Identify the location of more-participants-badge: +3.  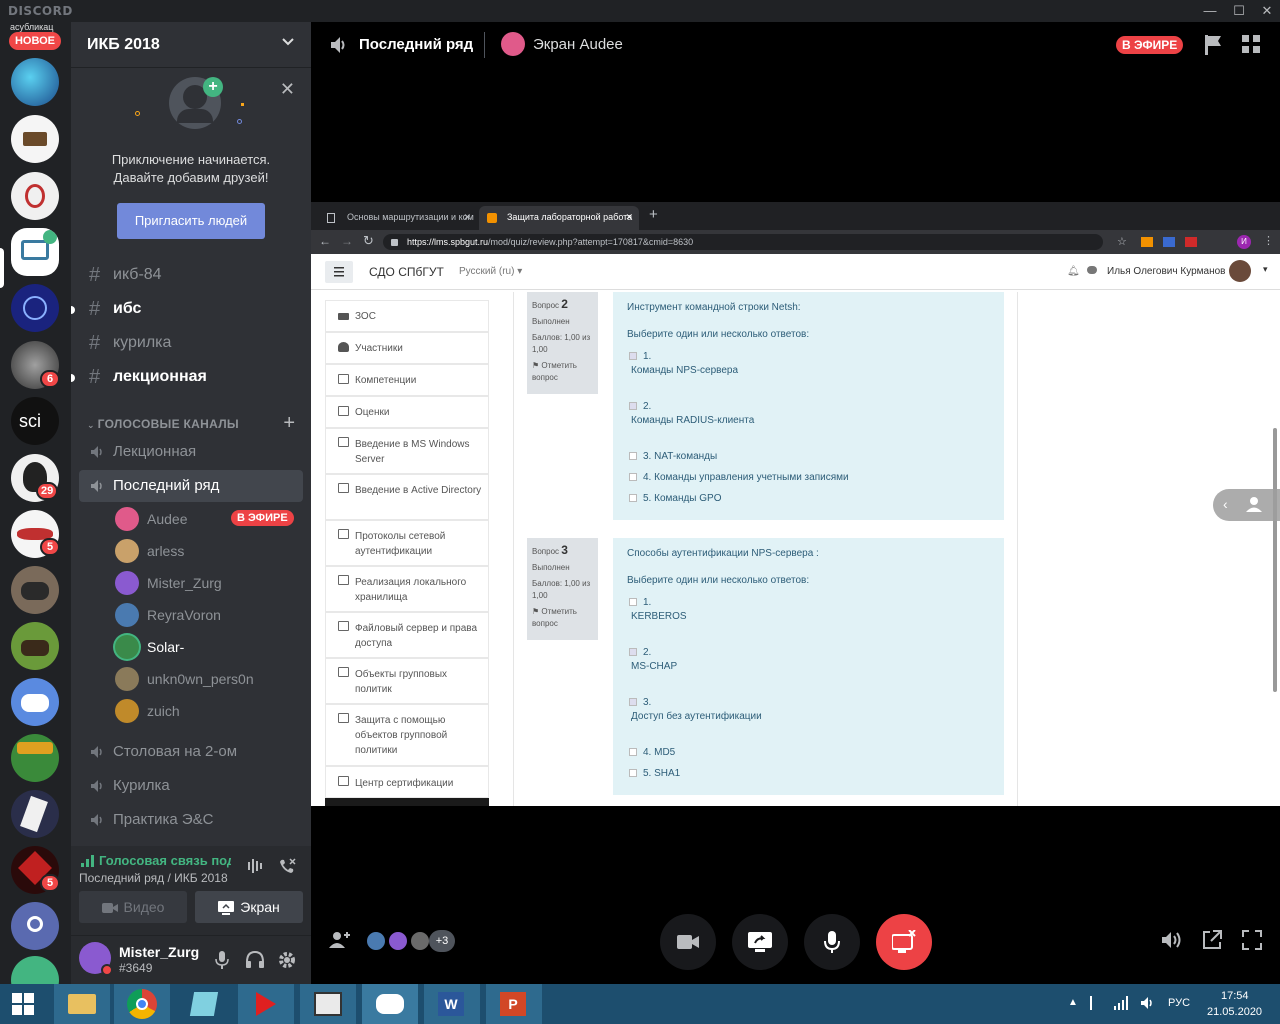
(442, 941).